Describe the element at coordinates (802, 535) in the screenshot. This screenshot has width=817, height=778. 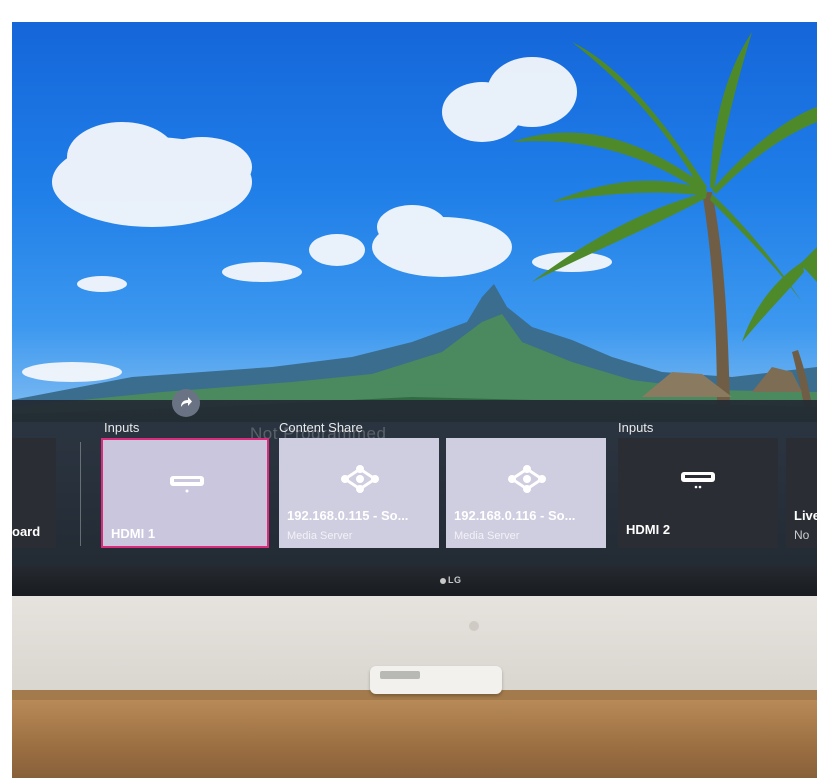
I see `card-subtitle: No` at that location.